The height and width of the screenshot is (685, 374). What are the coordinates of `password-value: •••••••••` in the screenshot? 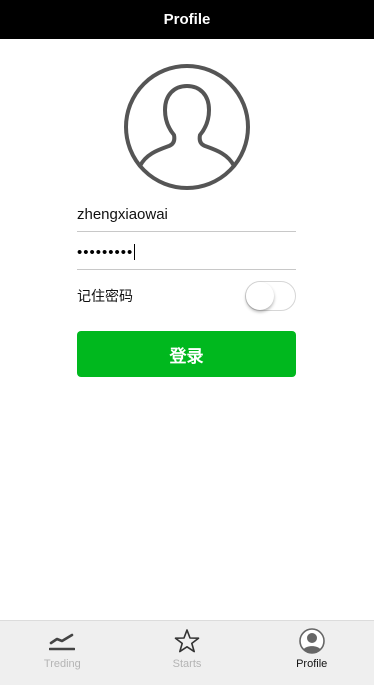 It's located at (105, 252).